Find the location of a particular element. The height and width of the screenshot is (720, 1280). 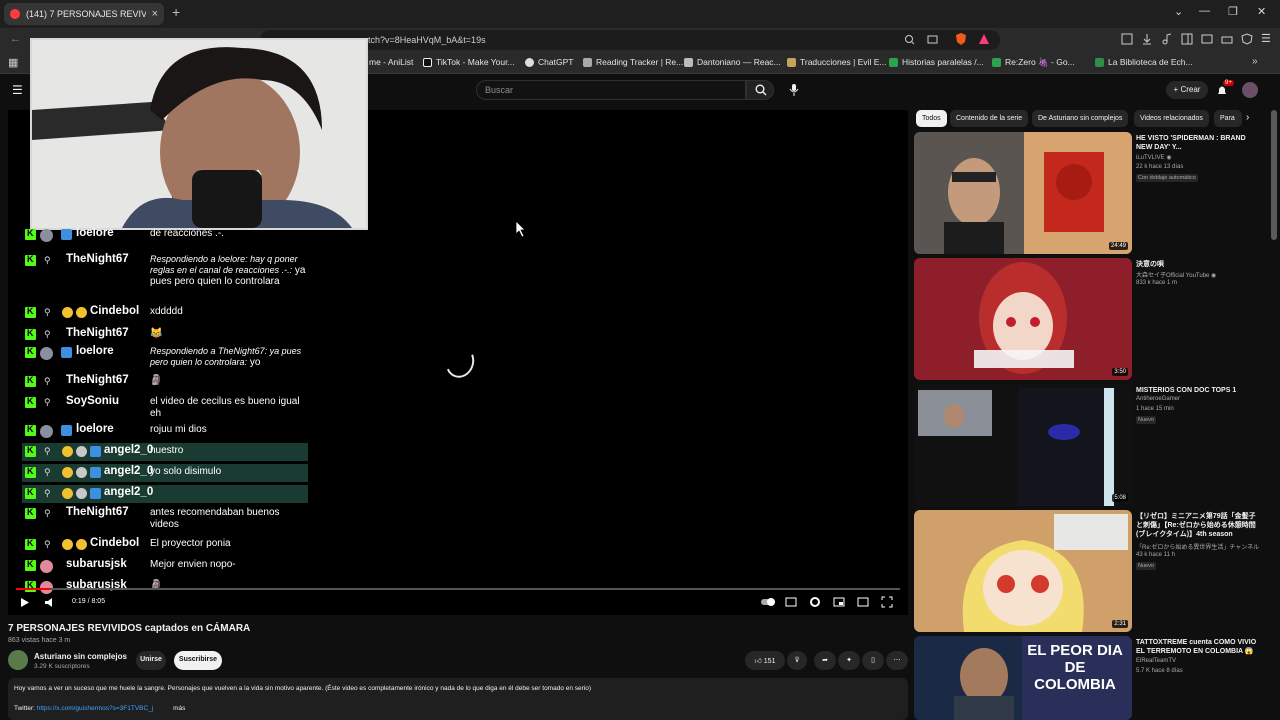

chat-text: El proyector ponia is located at coordinates (190, 543).